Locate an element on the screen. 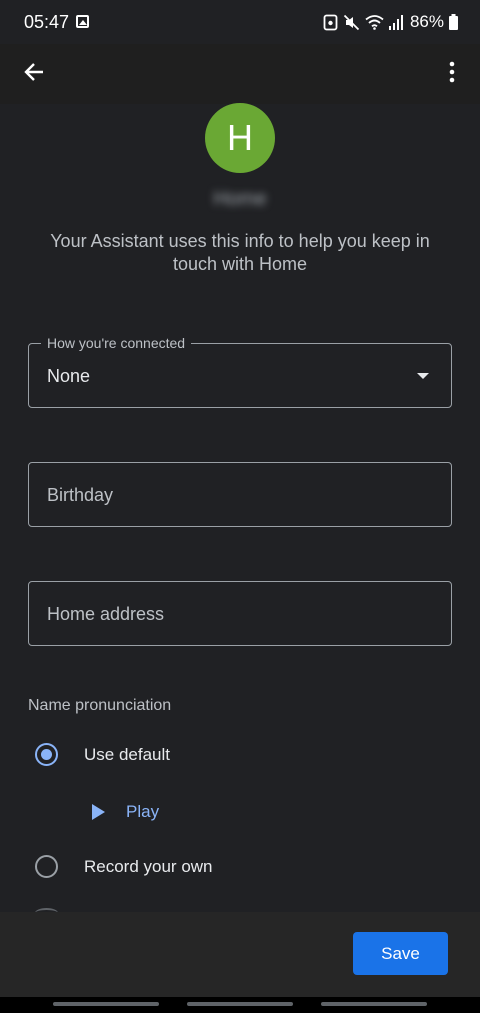 This screenshot has height=1013, width=480. home-address-field: Home address is located at coordinates (240, 613).